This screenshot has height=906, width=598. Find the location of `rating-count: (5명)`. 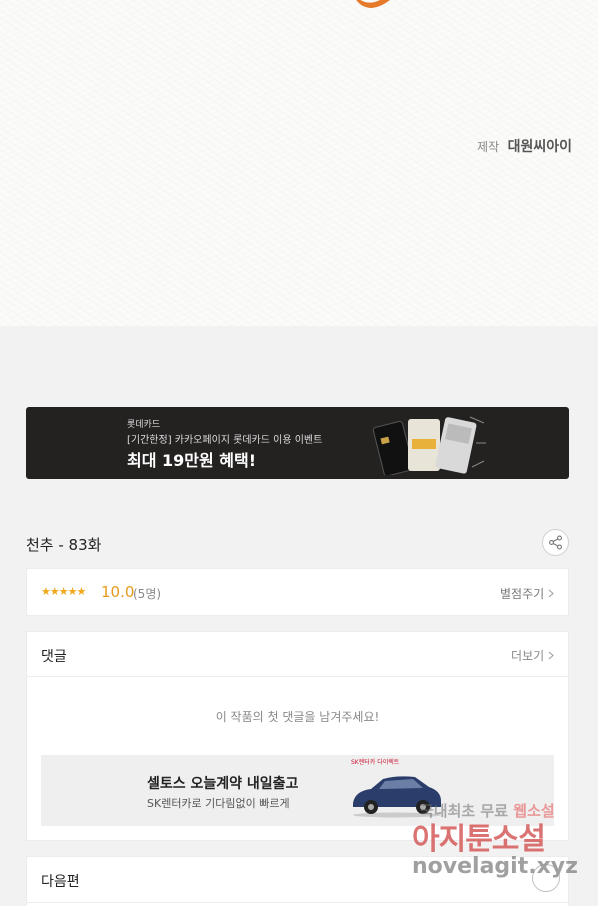

rating-count: (5명) is located at coordinates (147, 594).